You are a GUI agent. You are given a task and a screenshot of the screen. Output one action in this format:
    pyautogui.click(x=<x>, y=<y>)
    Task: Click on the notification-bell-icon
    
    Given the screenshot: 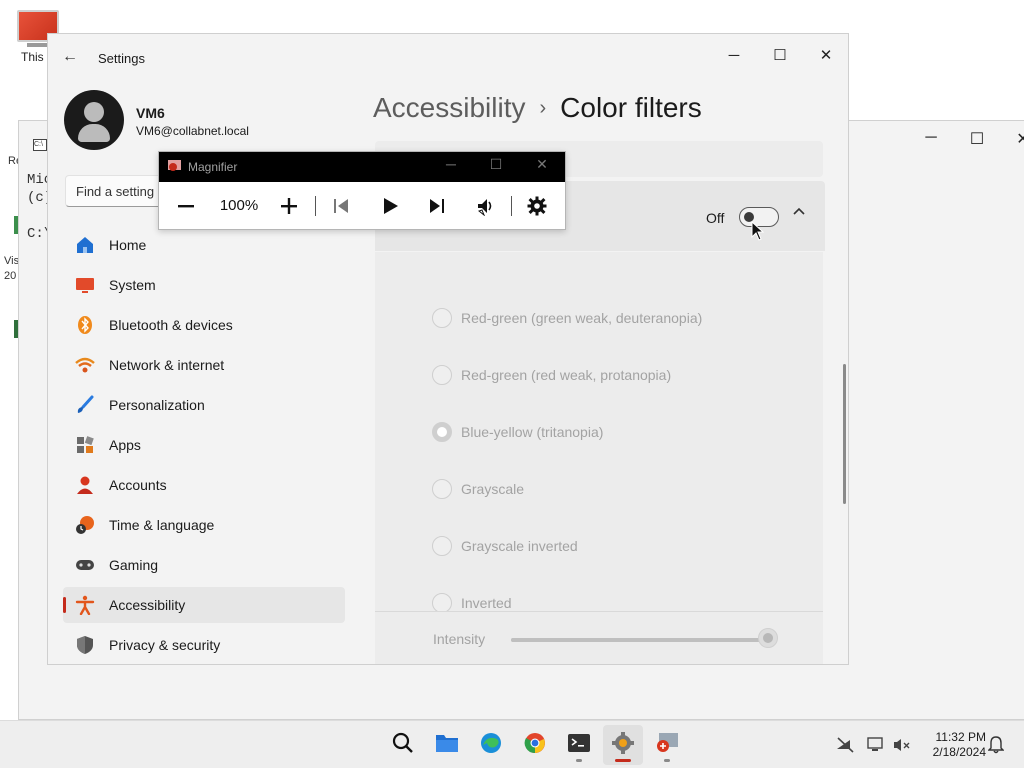 What is the action you would take?
    pyautogui.click(x=996, y=745)
    